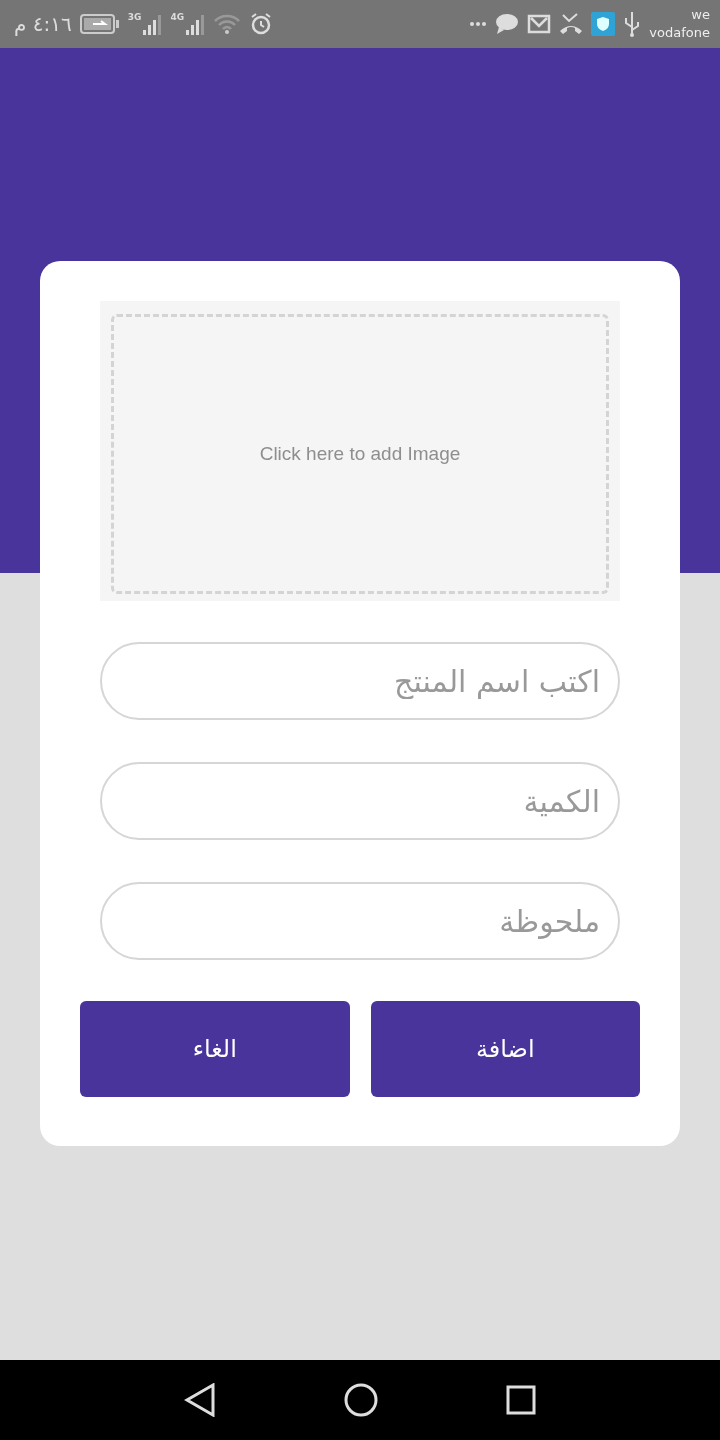 This screenshot has width=720, height=1440. I want to click on clock-time: ٤:١٦ م, so click(43, 24).